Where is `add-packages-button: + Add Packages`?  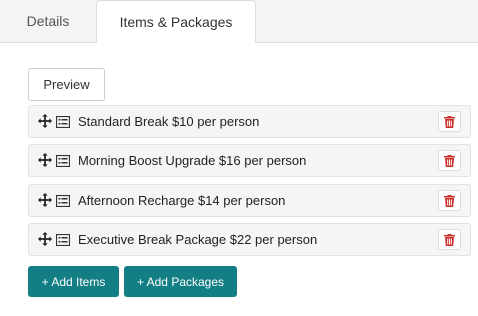
add-packages-button: + Add Packages is located at coordinates (180, 281).